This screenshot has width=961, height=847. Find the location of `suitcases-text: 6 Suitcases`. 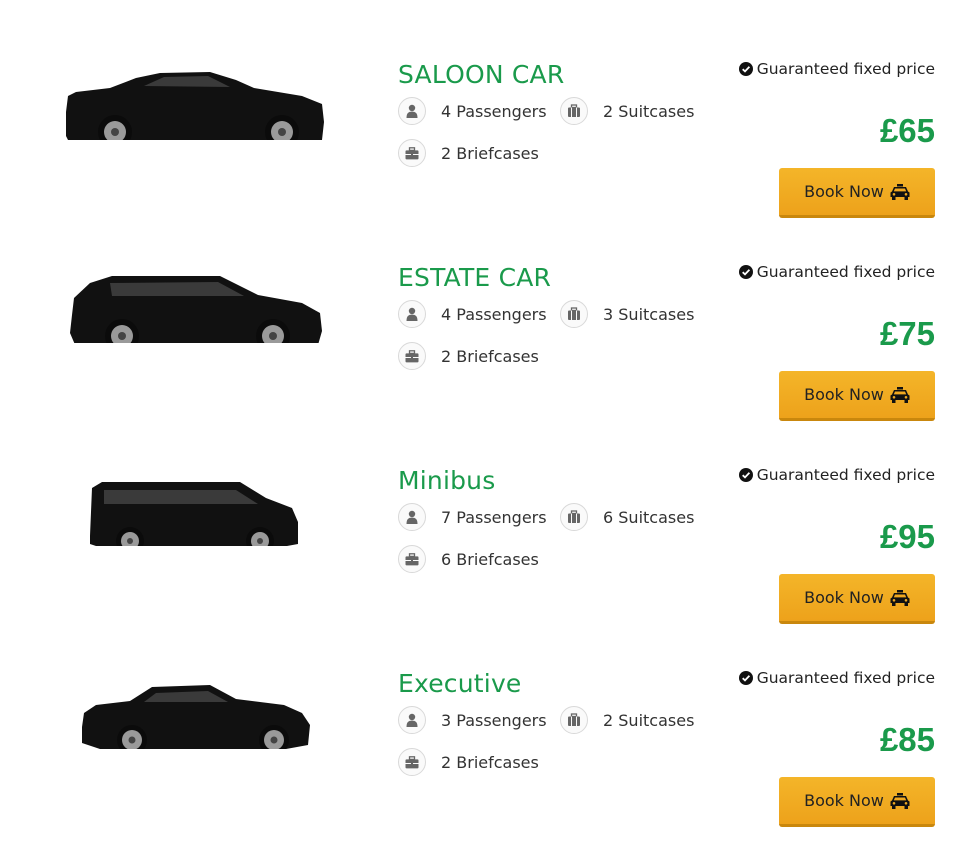

suitcases-text: 6 Suitcases is located at coordinates (649, 517).